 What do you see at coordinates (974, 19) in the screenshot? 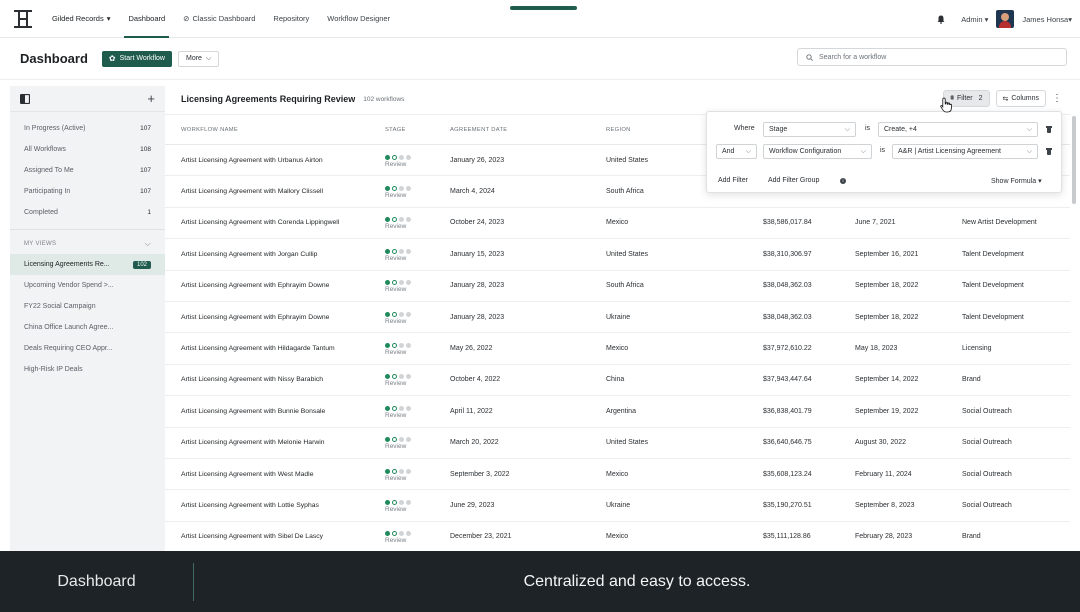
I see `role-switcher: Admin ▾` at bounding box center [974, 19].